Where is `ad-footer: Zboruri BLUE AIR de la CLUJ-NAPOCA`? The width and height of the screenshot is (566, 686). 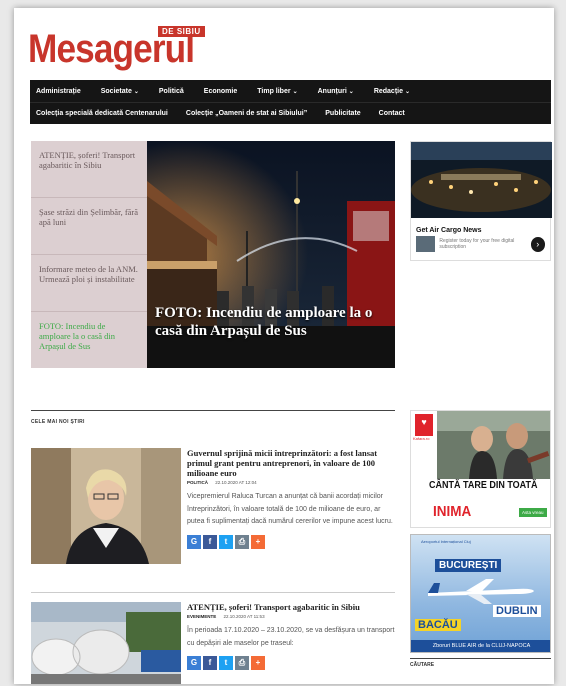 ad-footer: Zboruri BLUE AIR de la CLUJ-NAPOCA is located at coordinates (480, 646).